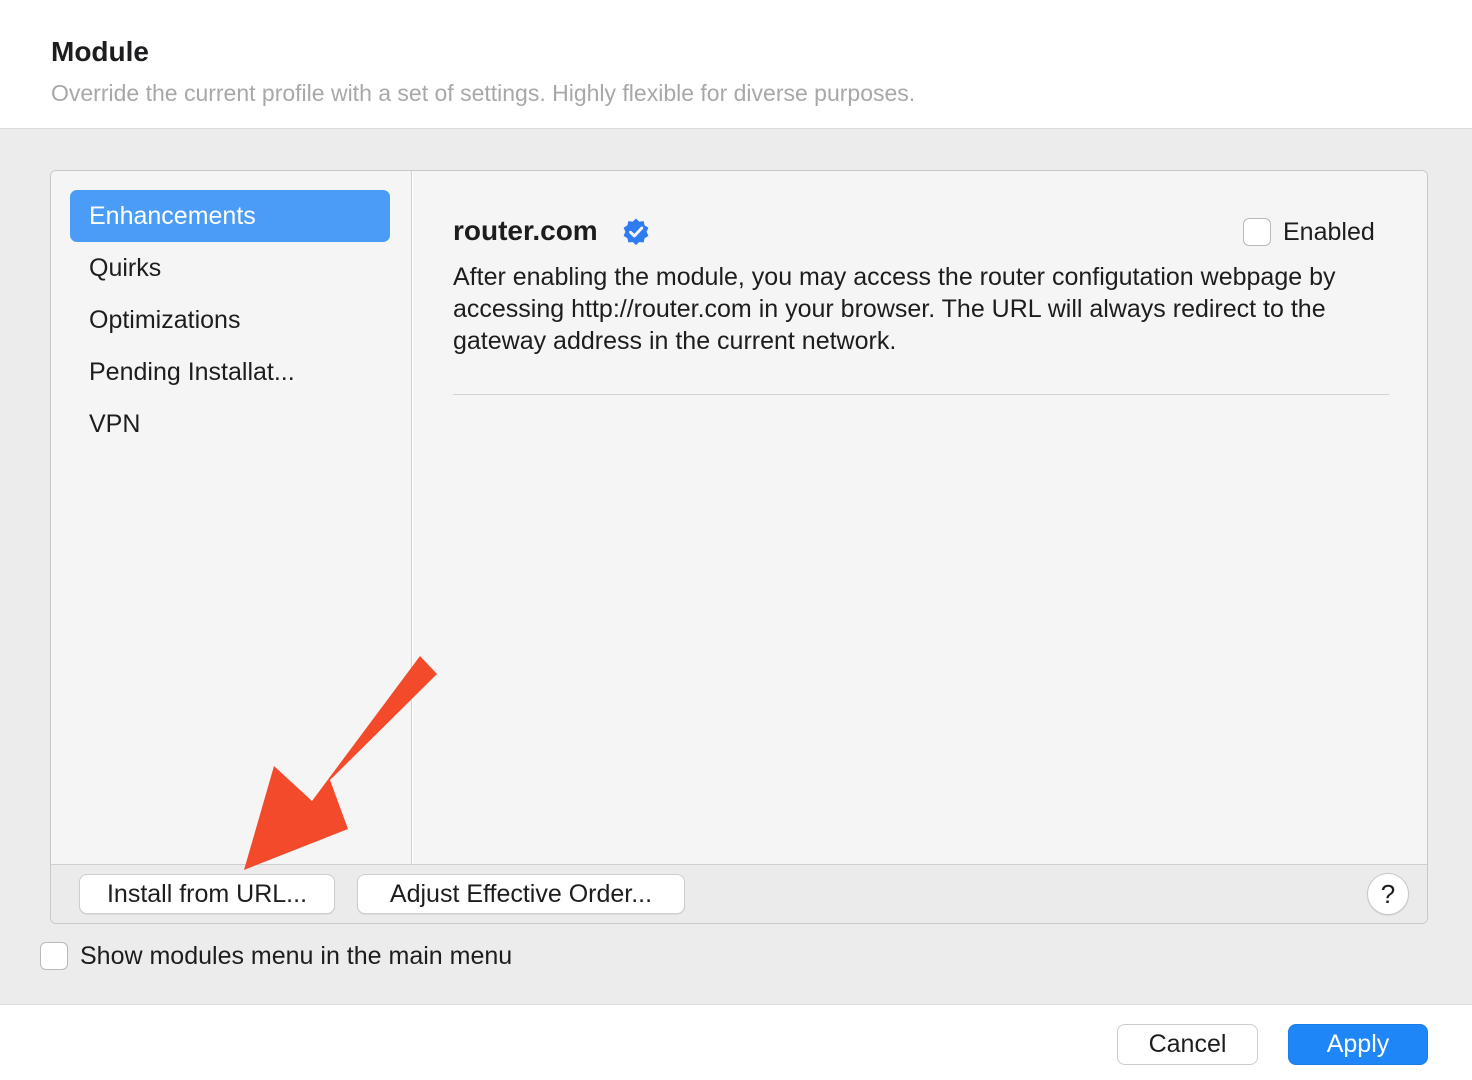 This screenshot has height=1080, width=1472. Describe the element at coordinates (230, 424) in the screenshot. I see `sidebar-item-vpn: VPN` at that location.